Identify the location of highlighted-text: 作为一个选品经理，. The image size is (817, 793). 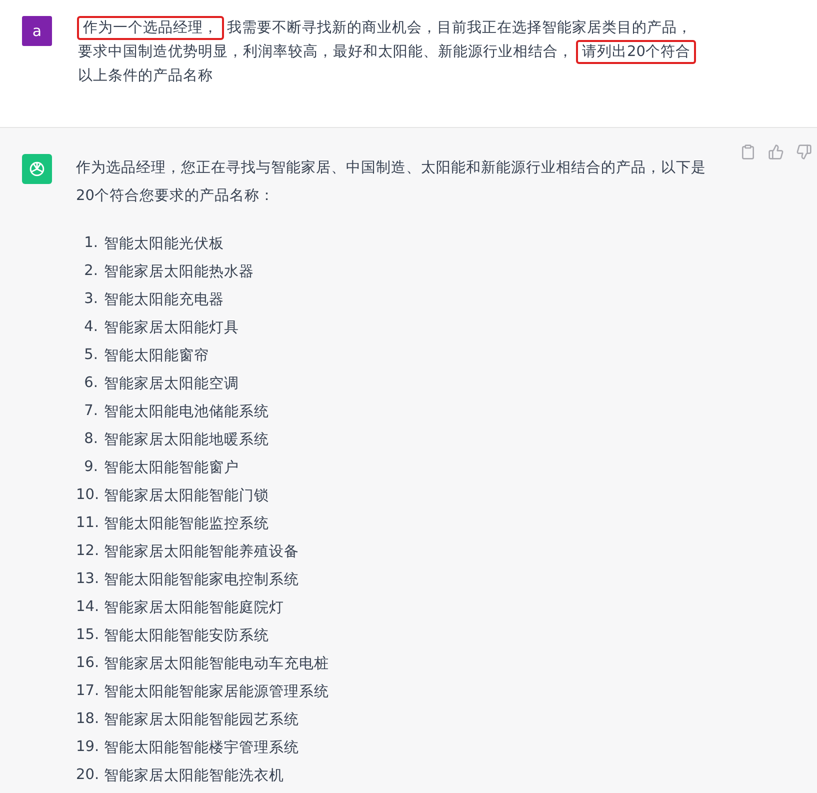
(150, 28).